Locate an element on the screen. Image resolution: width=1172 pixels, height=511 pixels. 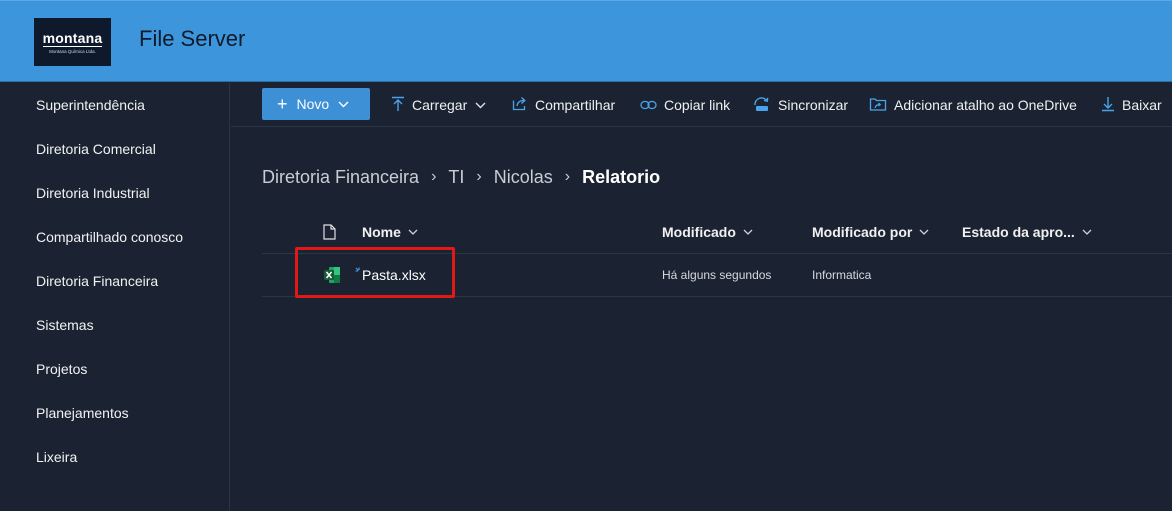
upload-button: Carregar is located at coordinates (442, 105).